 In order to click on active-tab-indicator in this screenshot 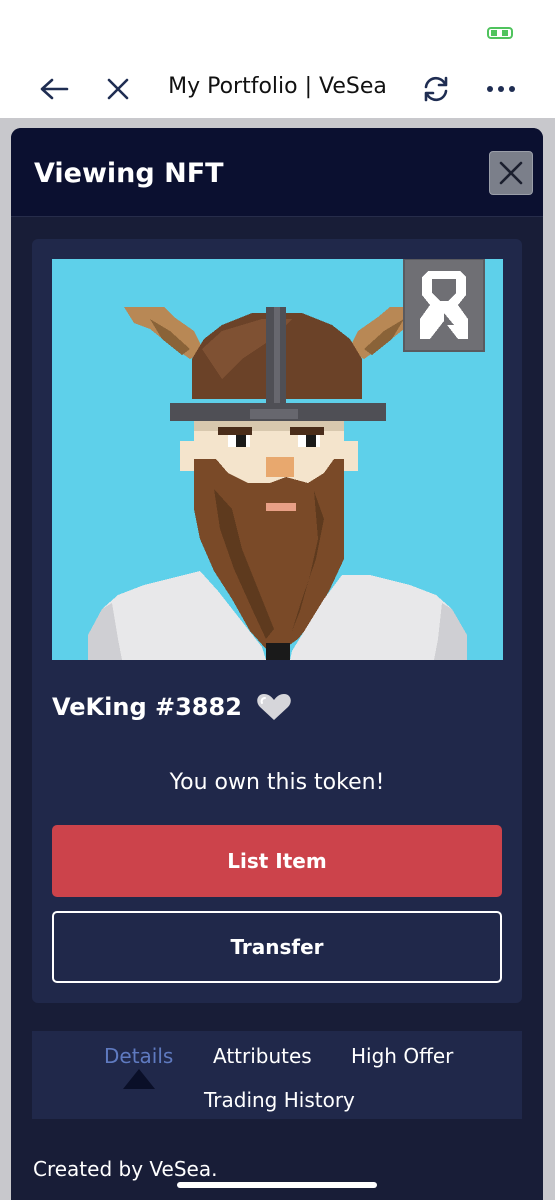, I will do `click(139, 1079)`.